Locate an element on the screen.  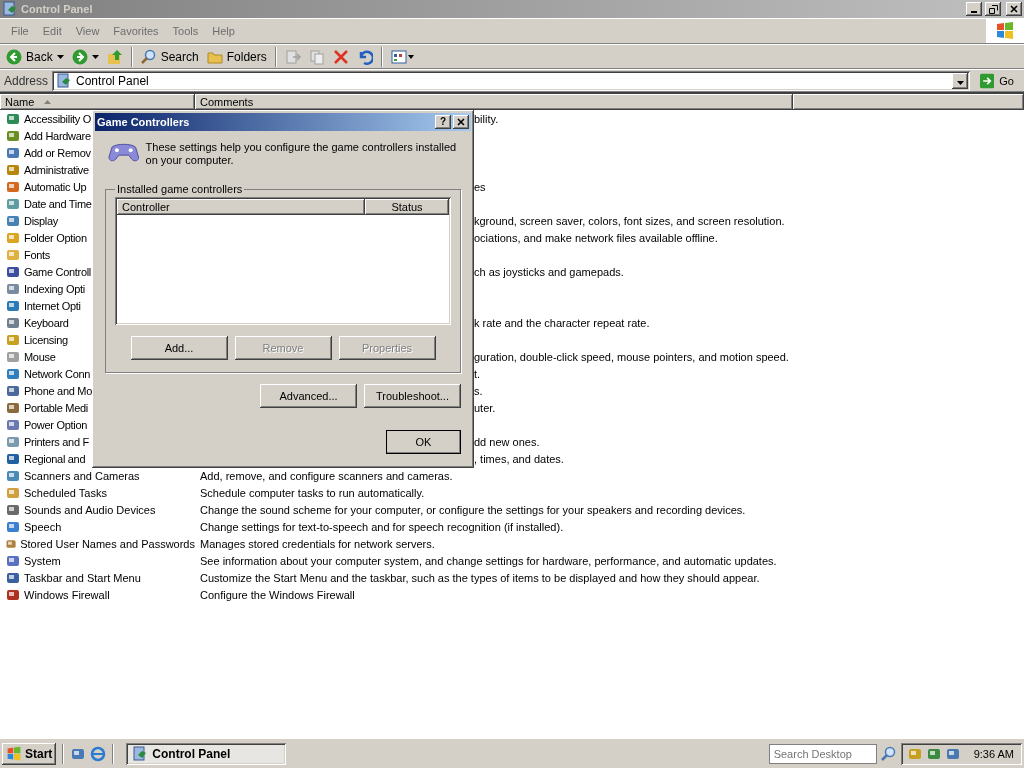
menu-item: Favorites is located at coordinates (136, 31).